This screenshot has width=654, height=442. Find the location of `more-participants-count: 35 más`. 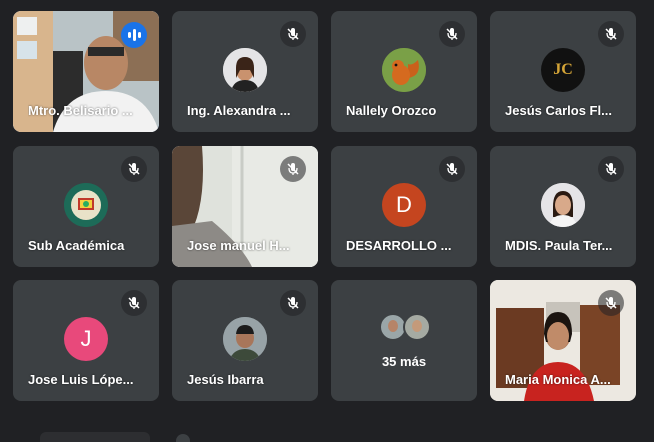

more-participants-count: 35 más is located at coordinates (404, 361).